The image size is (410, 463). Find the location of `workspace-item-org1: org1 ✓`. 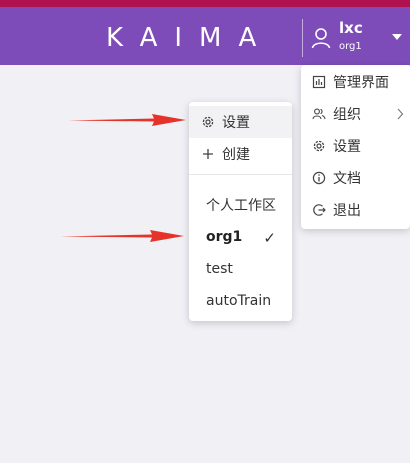

workspace-item-org1: org1 ✓ is located at coordinates (240, 237).